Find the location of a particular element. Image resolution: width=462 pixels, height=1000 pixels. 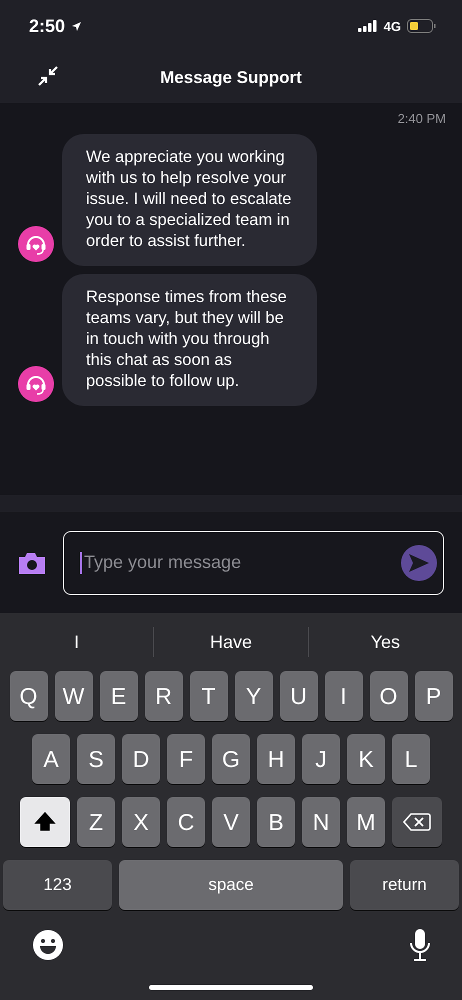

keyboard-key: S is located at coordinates (96, 759).